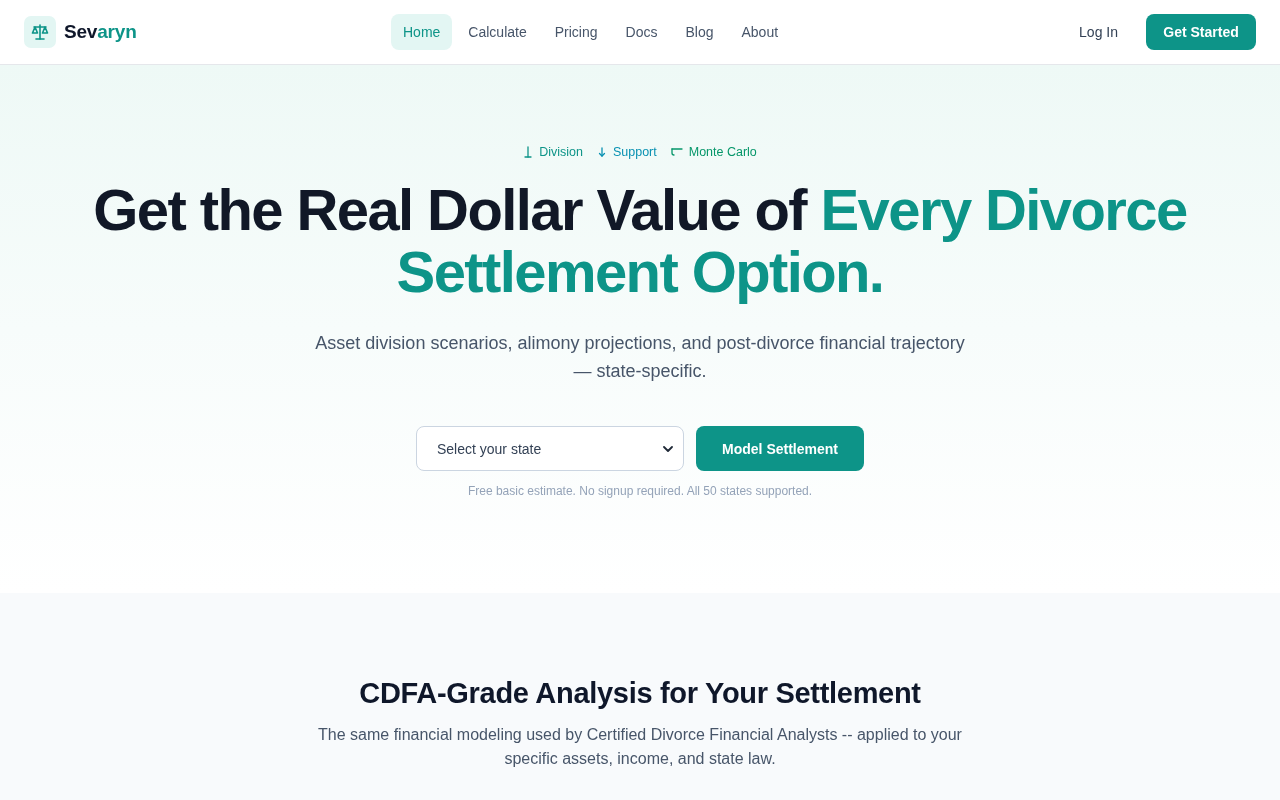 Image resolution: width=1280 pixels, height=800 pixels. I want to click on scale-logo-icon, so click(40, 32).